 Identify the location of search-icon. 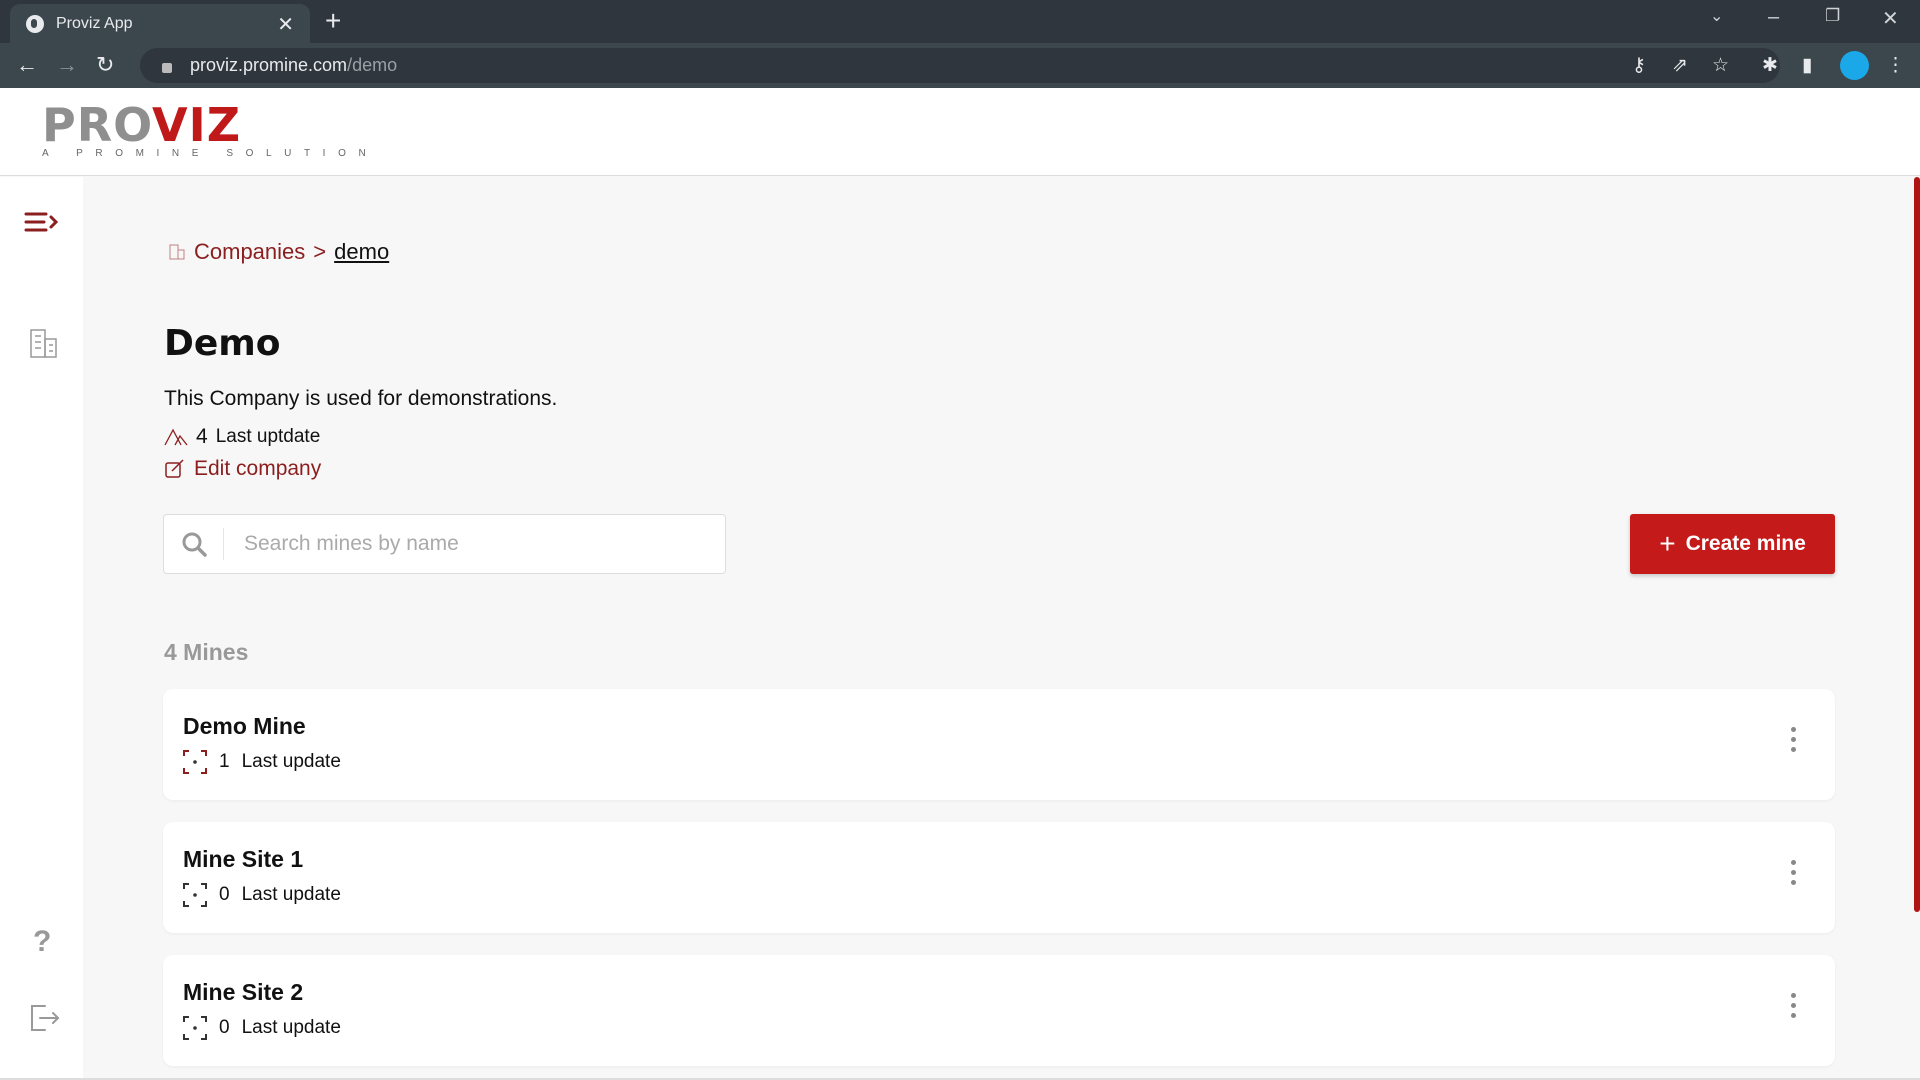
(194, 544).